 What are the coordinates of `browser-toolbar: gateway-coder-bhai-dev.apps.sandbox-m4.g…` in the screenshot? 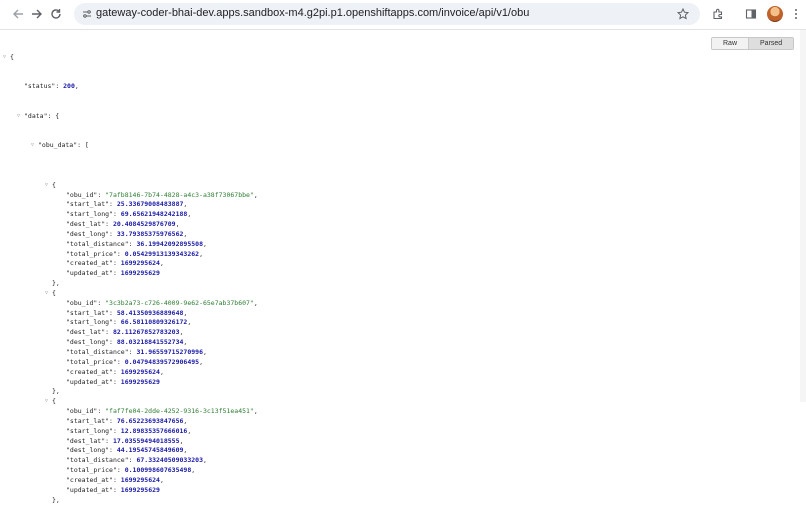 It's located at (403, 15).